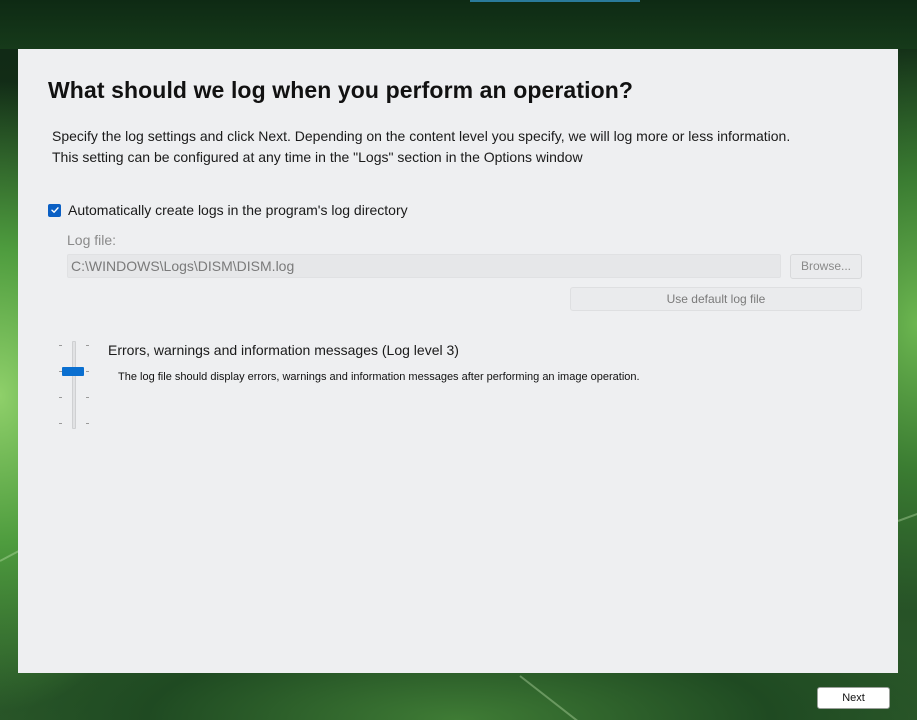 This screenshot has width=917, height=720. Describe the element at coordinates (458, 24) in the screenshot. I see `window-top-bar` at that location.